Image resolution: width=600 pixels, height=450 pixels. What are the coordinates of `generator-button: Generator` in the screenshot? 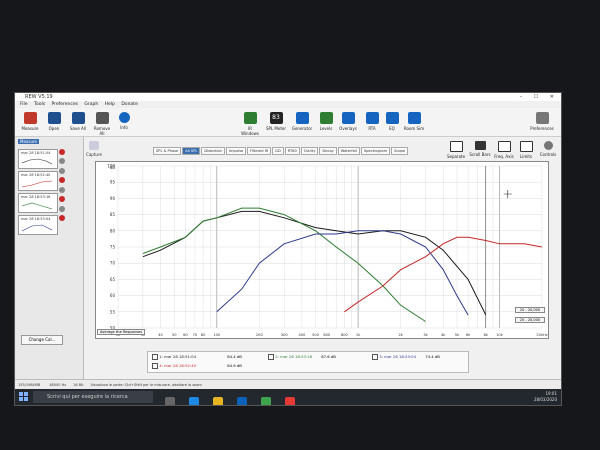 It's located at (302, 121).